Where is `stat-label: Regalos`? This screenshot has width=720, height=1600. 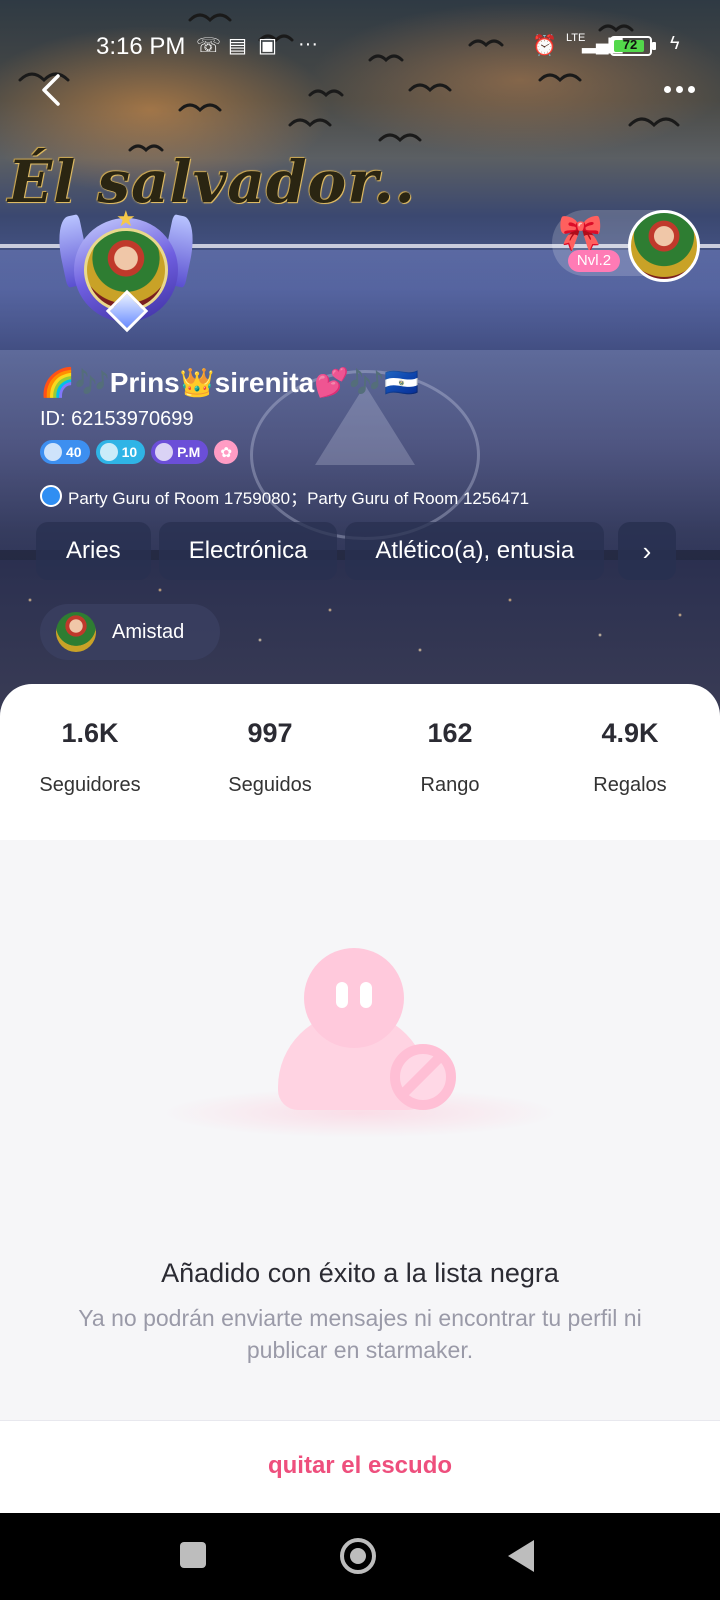
stat-label: Regalos is located at coordinates (630, 785).